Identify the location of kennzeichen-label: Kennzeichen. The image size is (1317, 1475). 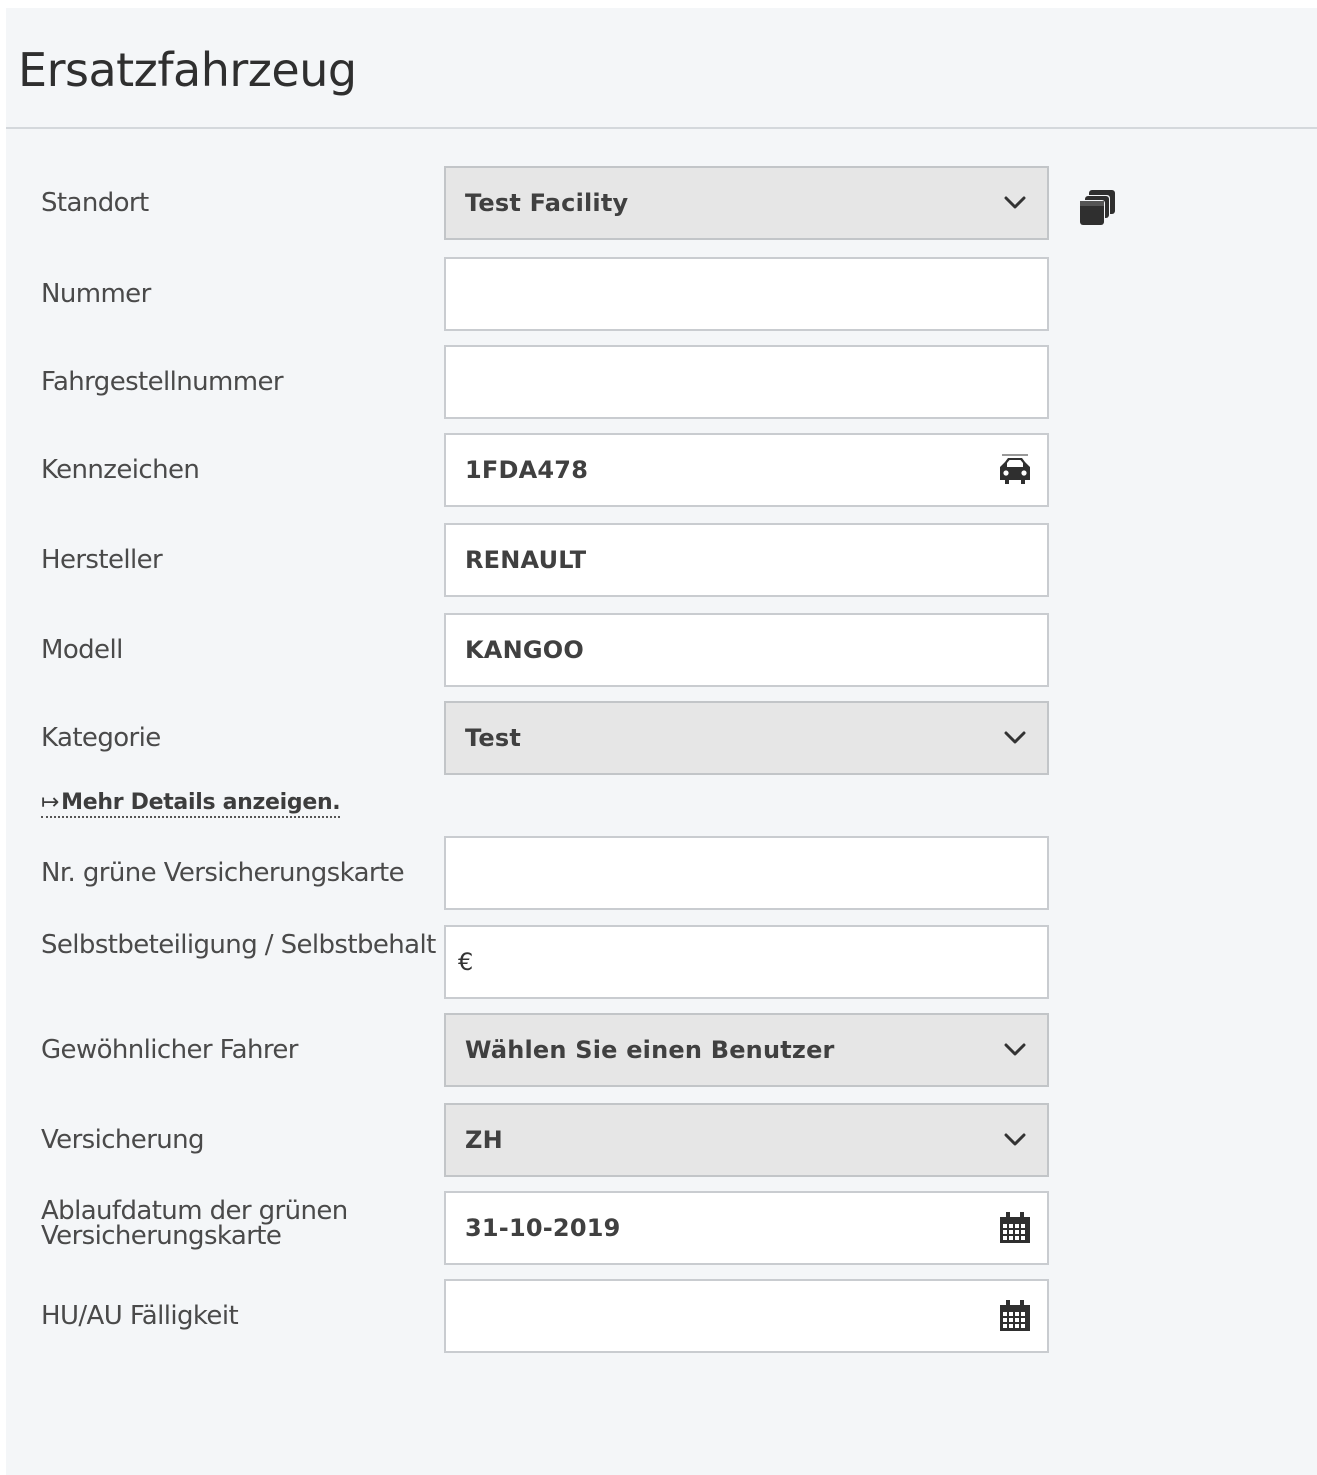
(120, 469).